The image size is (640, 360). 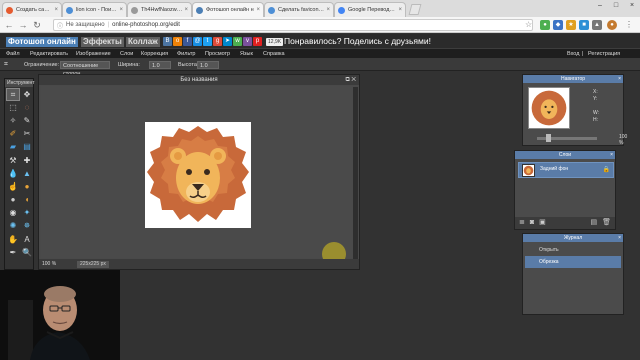 What do you see at coordinates (13, 95) in the screenshot?
I see `crop-tool-icon: ⌗` at bounding box center [13, 95].